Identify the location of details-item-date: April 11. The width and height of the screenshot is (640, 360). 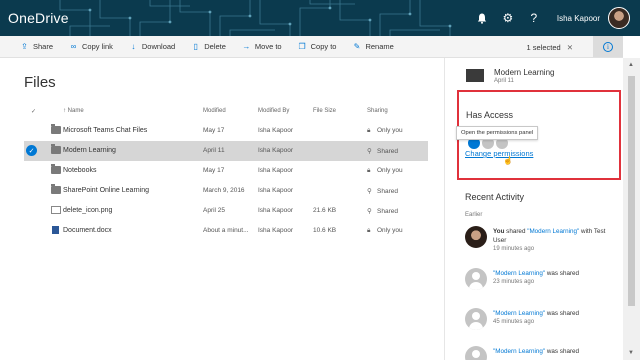
(504, 81).